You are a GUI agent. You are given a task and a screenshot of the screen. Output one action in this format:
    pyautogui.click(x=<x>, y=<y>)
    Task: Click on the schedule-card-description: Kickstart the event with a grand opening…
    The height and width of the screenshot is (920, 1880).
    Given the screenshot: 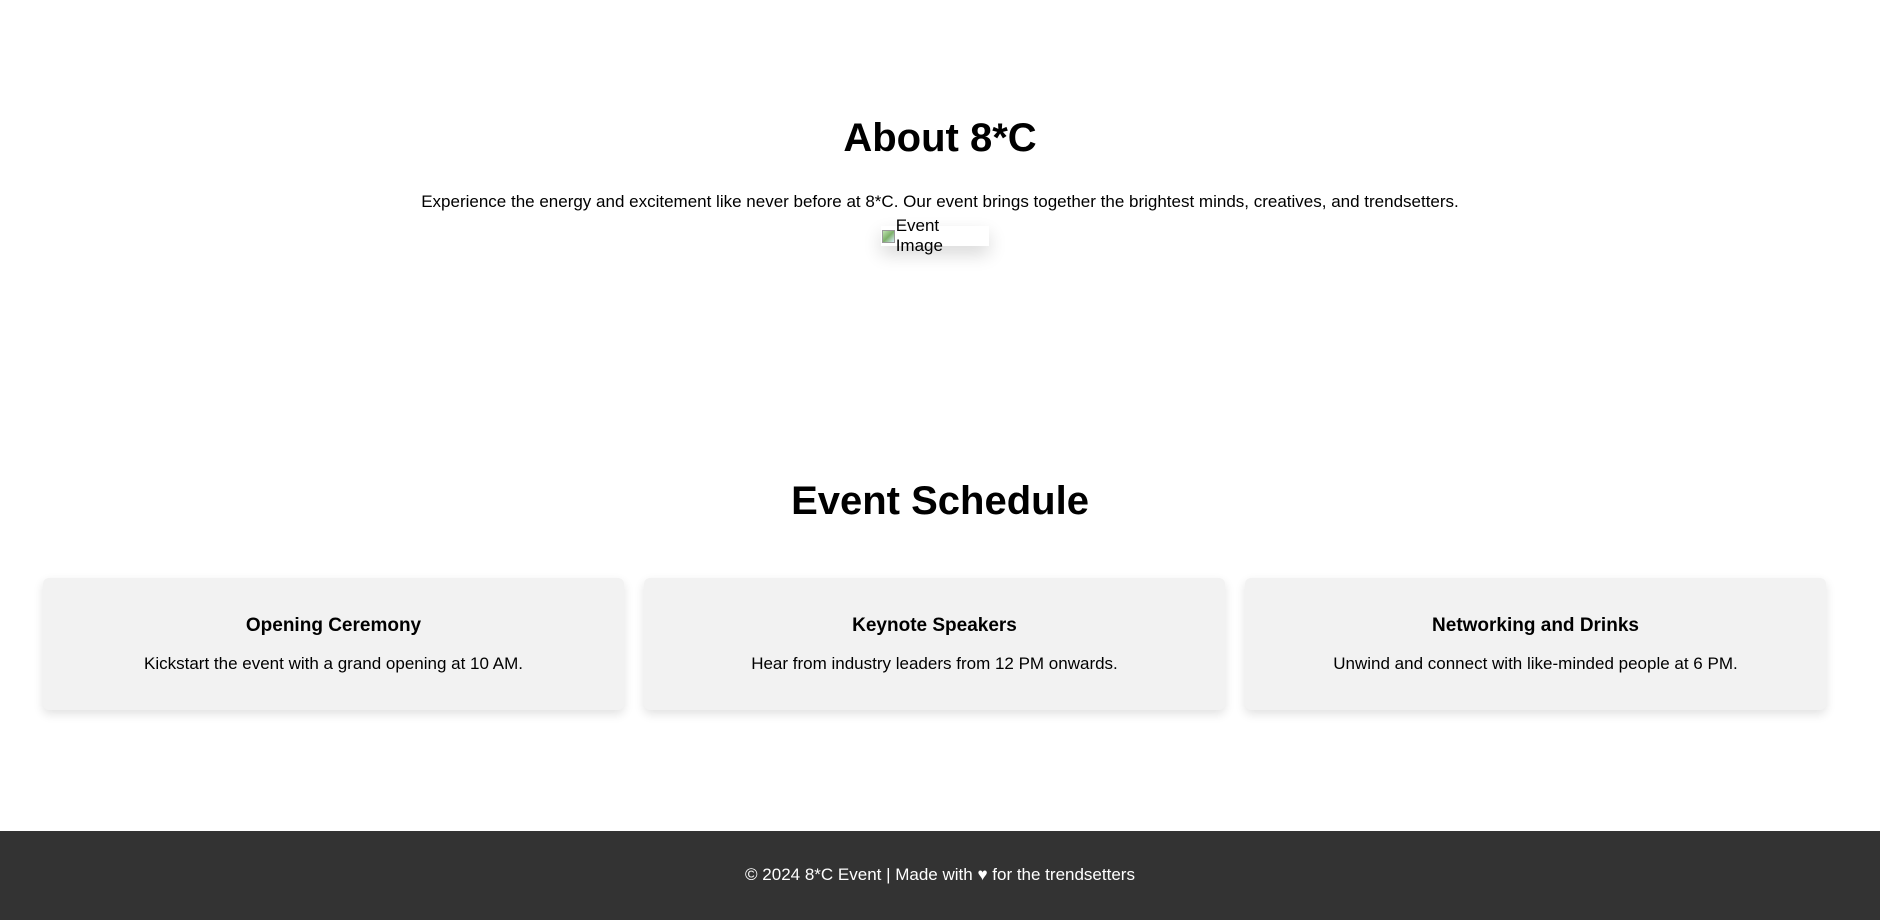 What is the action you would take?
    pyautogui.click(x=333, y=663)
    